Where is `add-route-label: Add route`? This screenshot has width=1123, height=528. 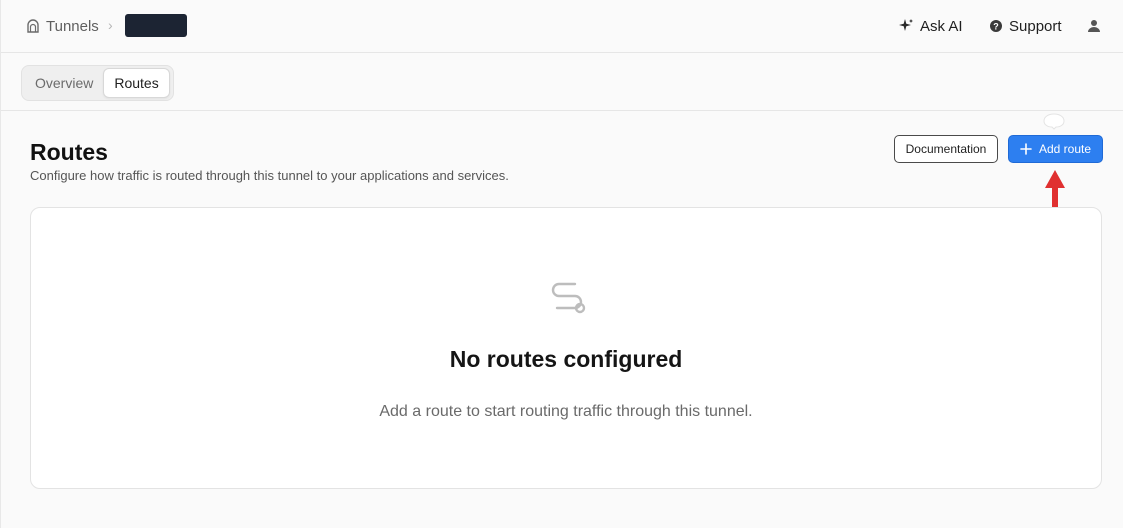
add-route-label: Add route is located at coordinates (1065, 149).